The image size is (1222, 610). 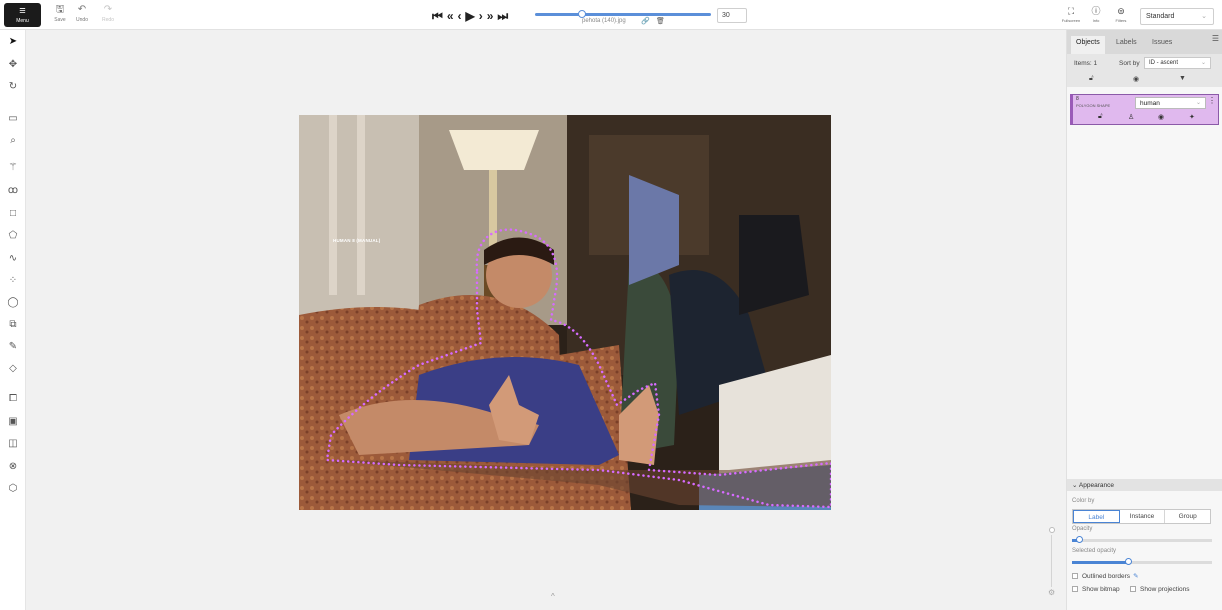 I want to click on move-icon: ✥, so click(x=13, y=65).